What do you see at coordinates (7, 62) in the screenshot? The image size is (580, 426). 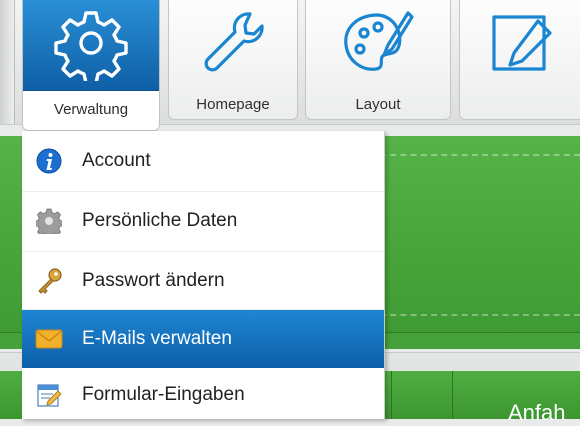 I see `toolbar-left-edge` at bounding box center [7, 62].